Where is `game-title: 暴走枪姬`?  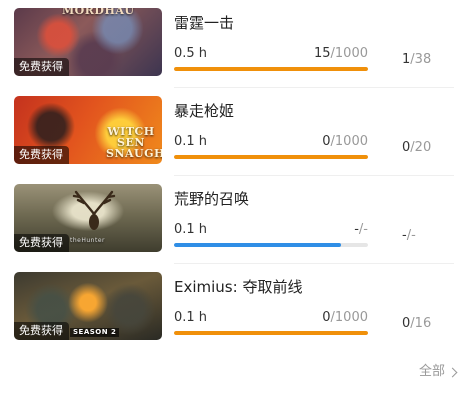
game-title: 暴走枪姬 is located at coordinates (204, 111).